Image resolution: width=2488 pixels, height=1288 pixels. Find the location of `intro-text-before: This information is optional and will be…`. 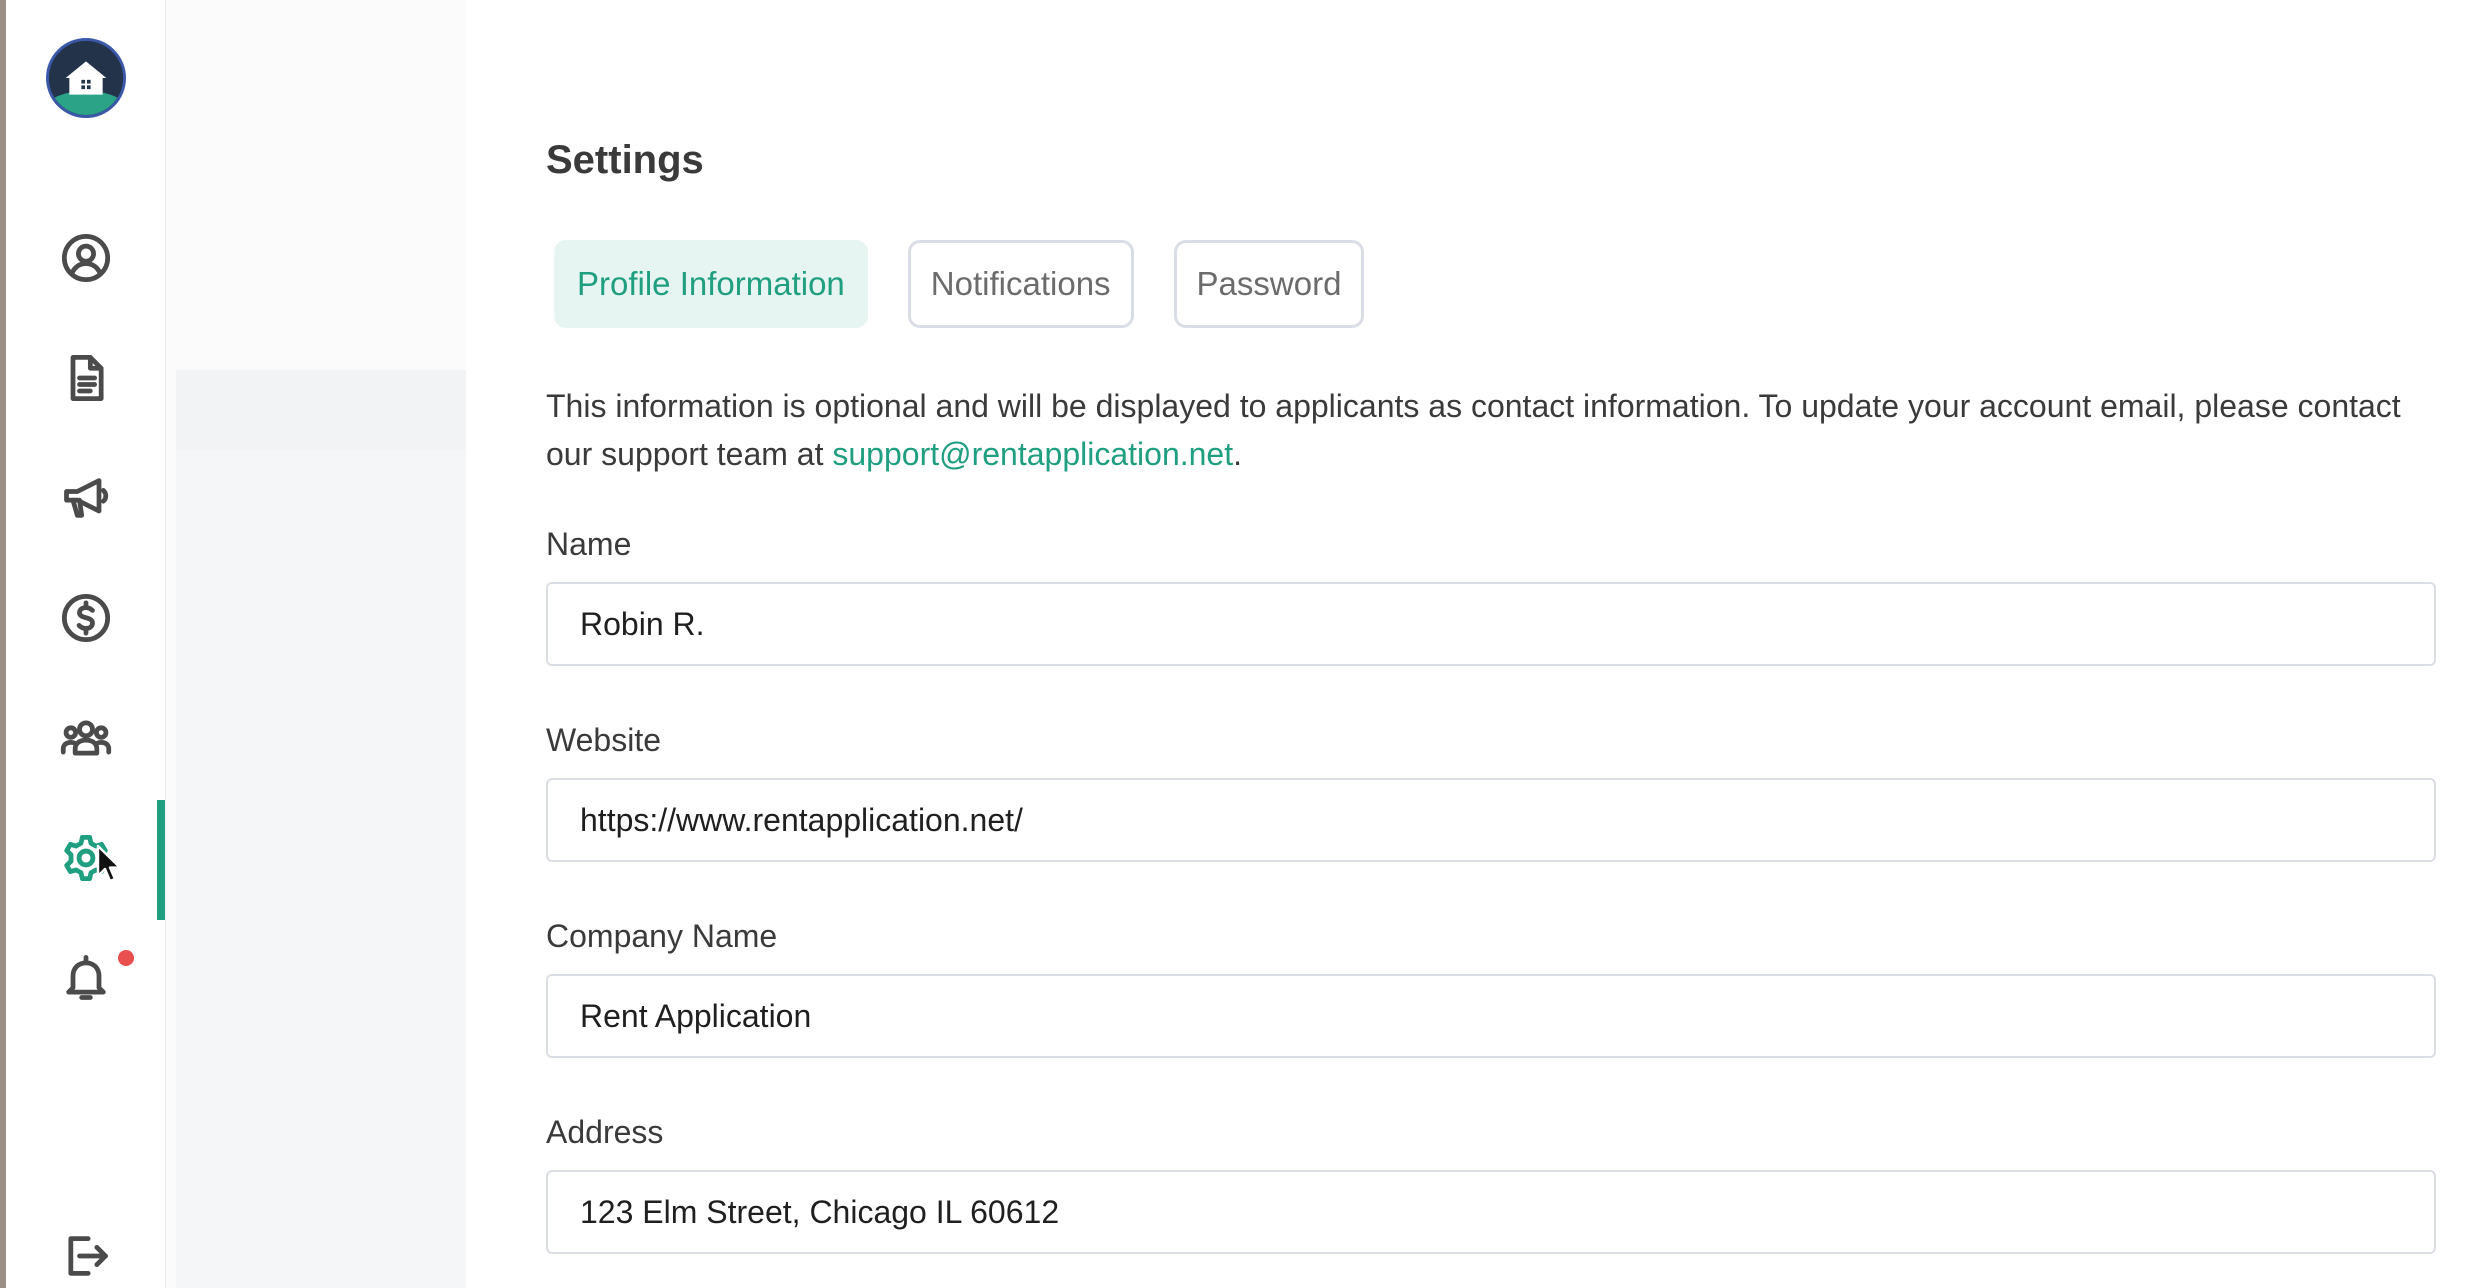

intro-text-before: This information is optional and will be… is located at coordinates (1473, 430).